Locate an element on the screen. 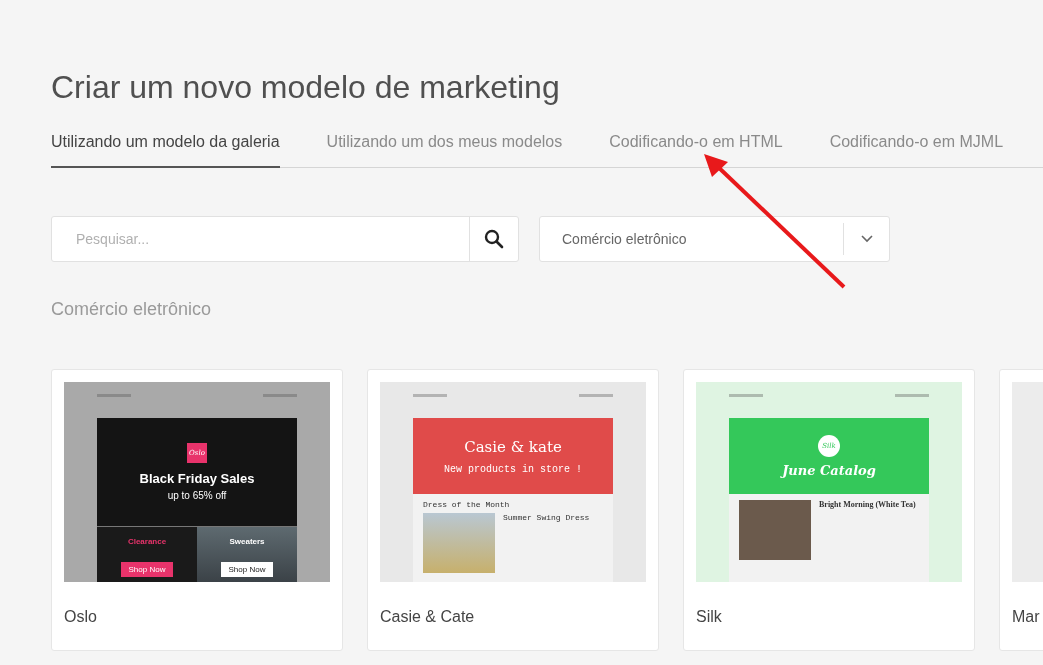 Image resolution: width=1043 pixels, height=665 pixels. promo-title: Clearance is located at coordinates (147, 541).